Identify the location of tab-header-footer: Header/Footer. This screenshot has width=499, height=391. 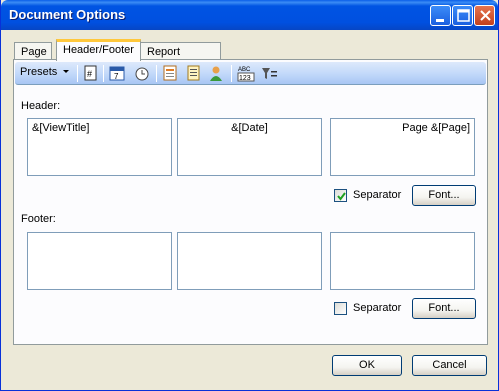
(98, 50).